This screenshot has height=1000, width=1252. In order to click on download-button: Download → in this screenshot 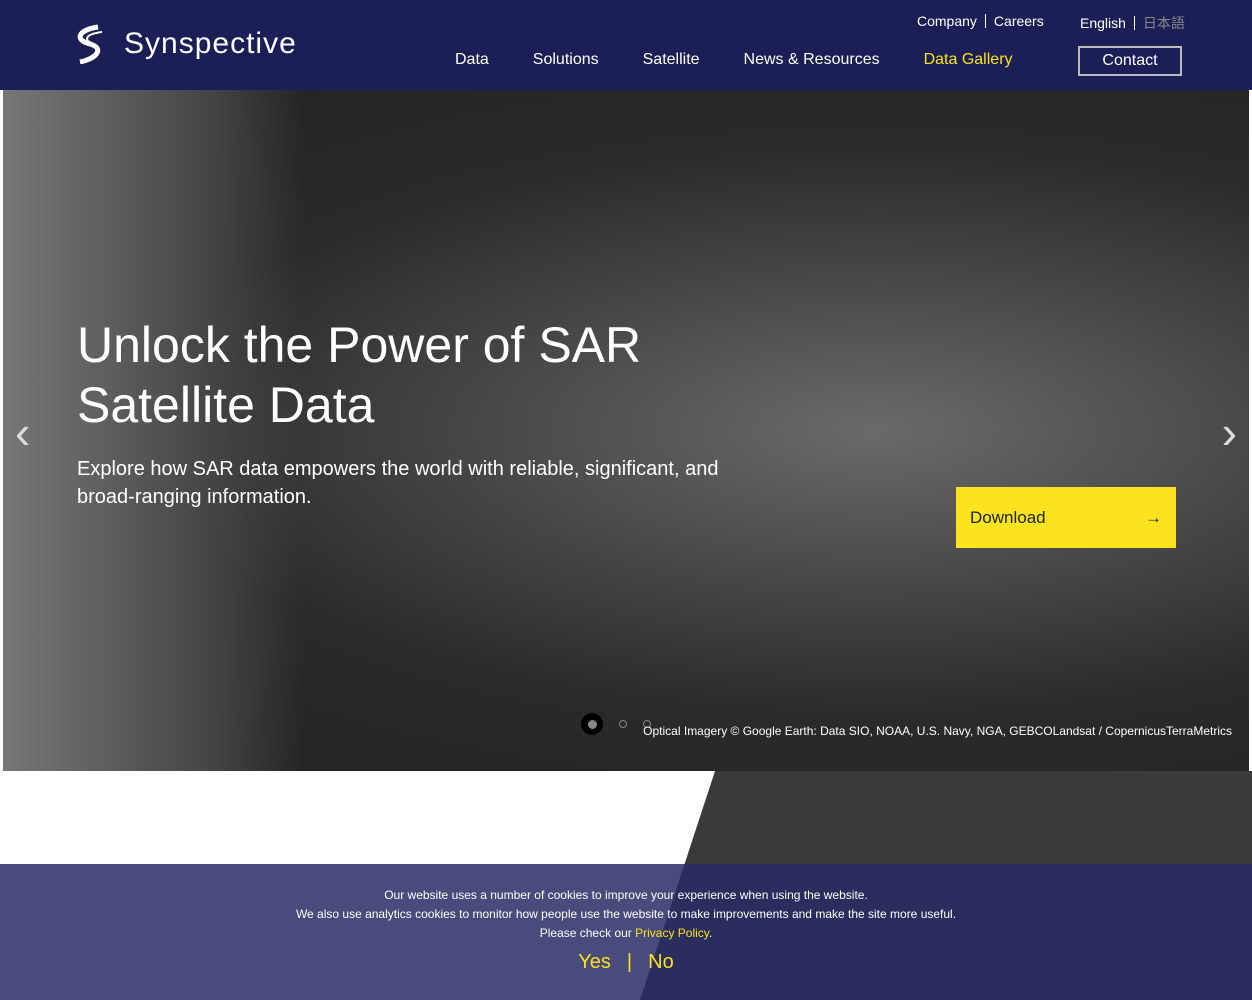, I will do `click(1066, 517)`.